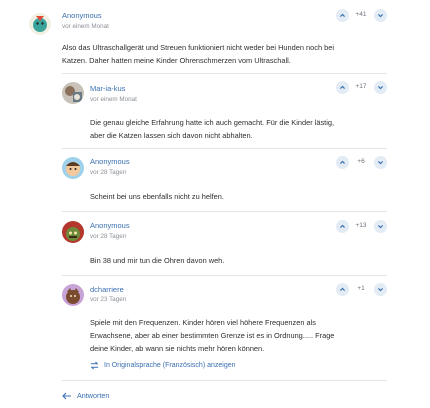 Image resolution: width=430 pixels, height=408 pixels. Describe the element at coordinates (94, 365) in the screenshot. I see `translate-icon` at that location.